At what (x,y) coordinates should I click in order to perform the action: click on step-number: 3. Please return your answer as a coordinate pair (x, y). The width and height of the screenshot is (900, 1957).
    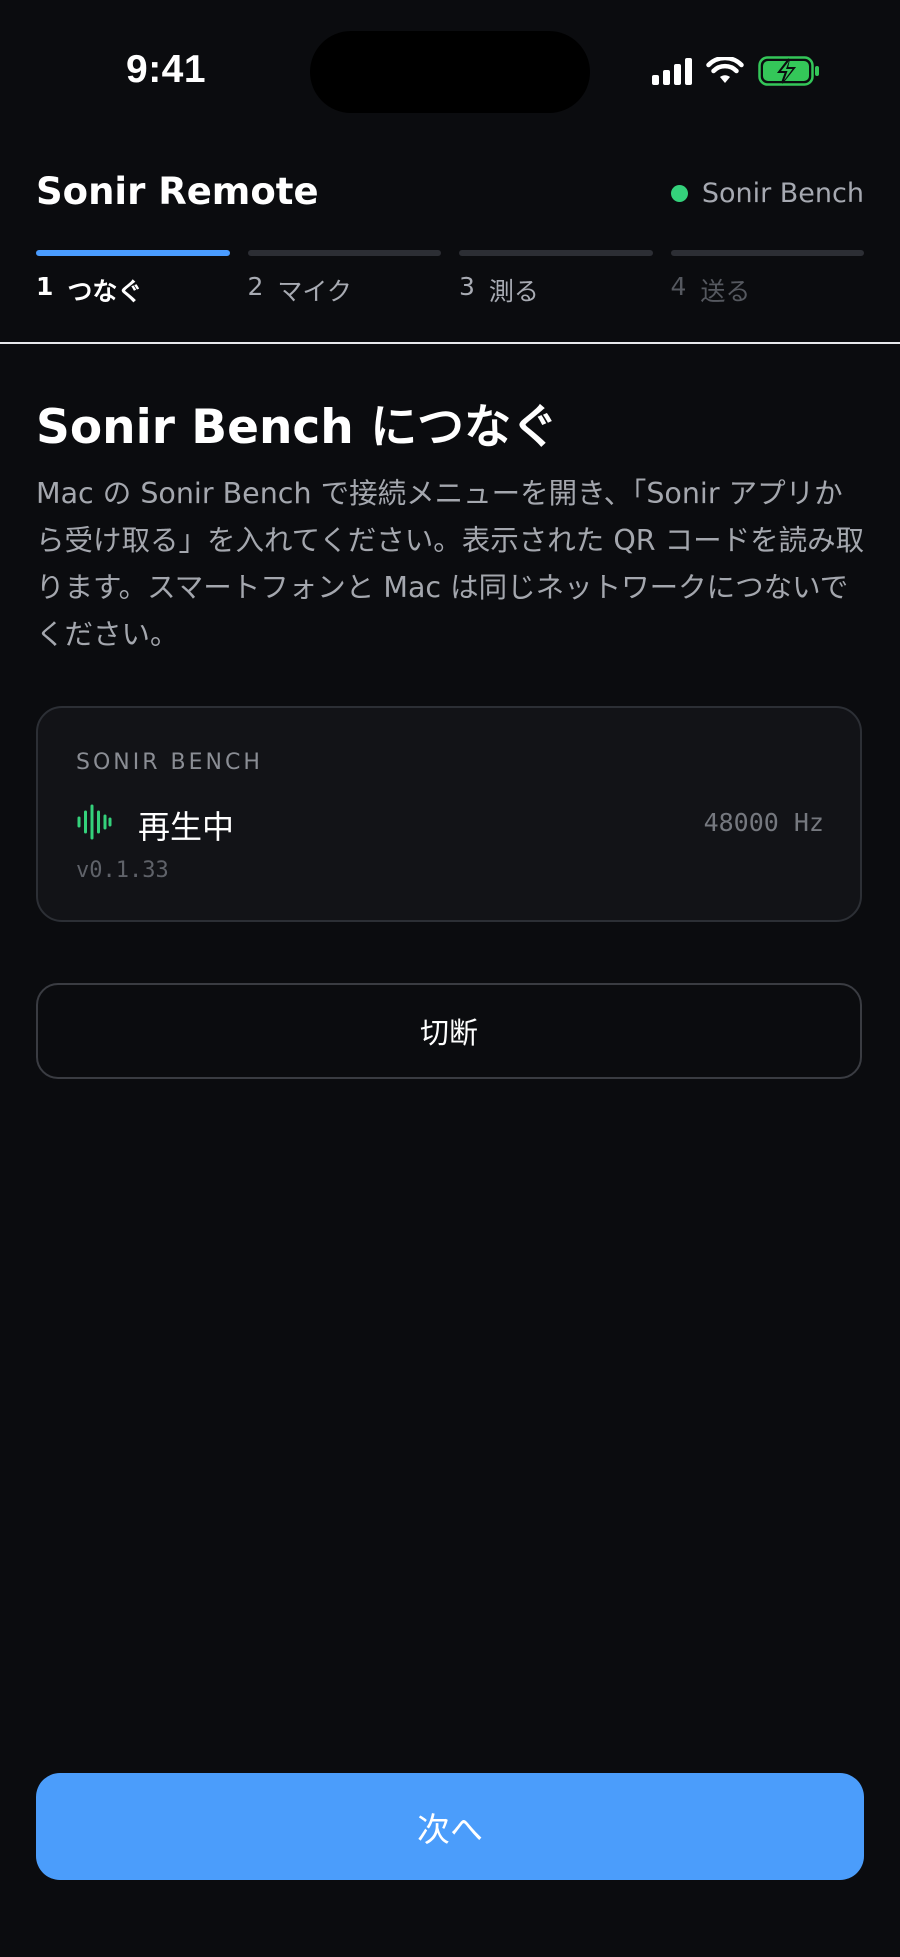
    Looking at the image, I should click on (467, 286).